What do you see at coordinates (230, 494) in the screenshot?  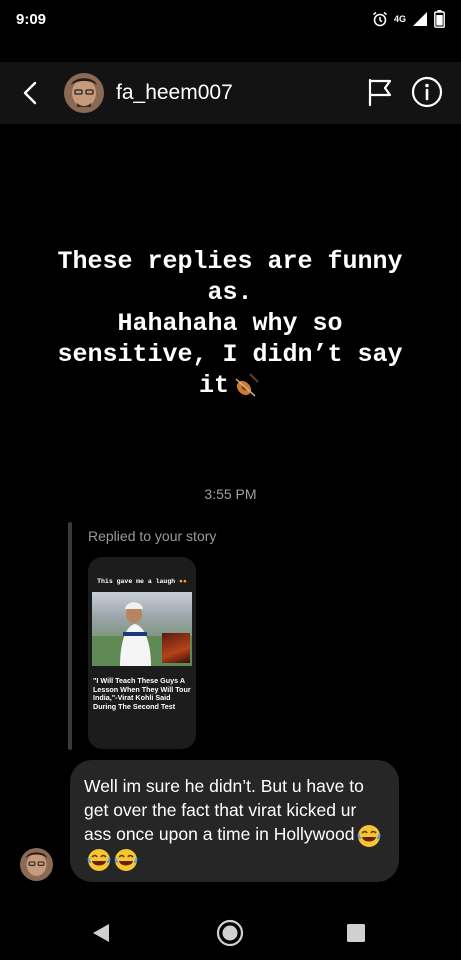 I see `message-timestamp: 3:55 PM` at bounding box center [230, 494].